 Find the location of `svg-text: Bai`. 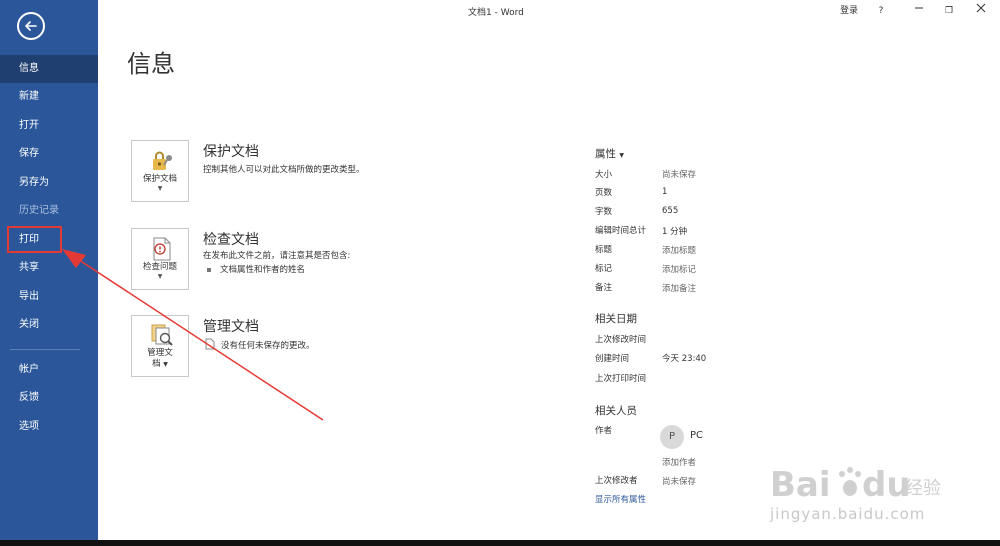

svg-text: Bai is located at coordinates (800, 485).